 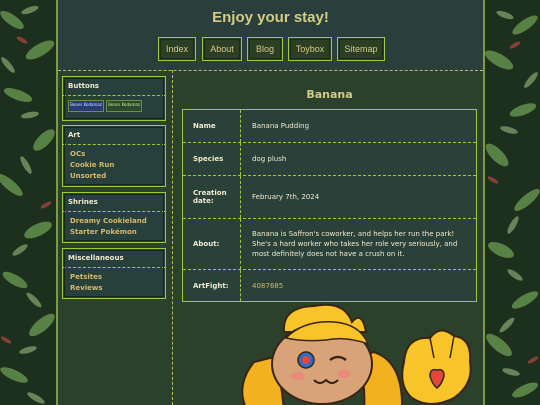 I want to click on buttons-box: Buttons Beans Kodamaz Beans Kodamaz, so click(x=114, y=98).